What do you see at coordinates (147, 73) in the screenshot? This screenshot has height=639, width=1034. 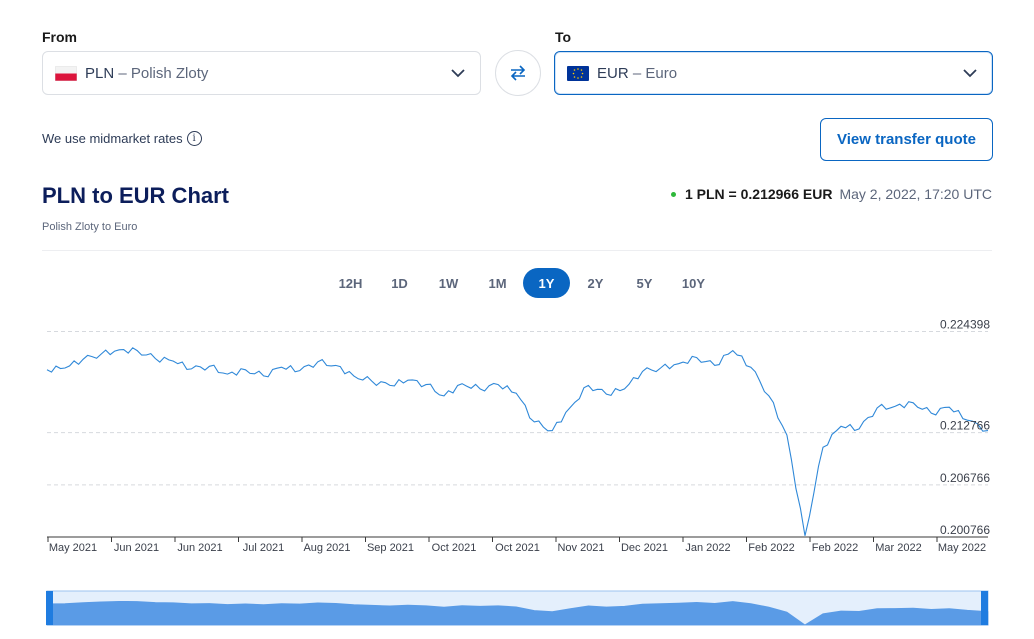 I see `from-currency-text: PLN – Polish Zloty` at bounding box center [147, 73].